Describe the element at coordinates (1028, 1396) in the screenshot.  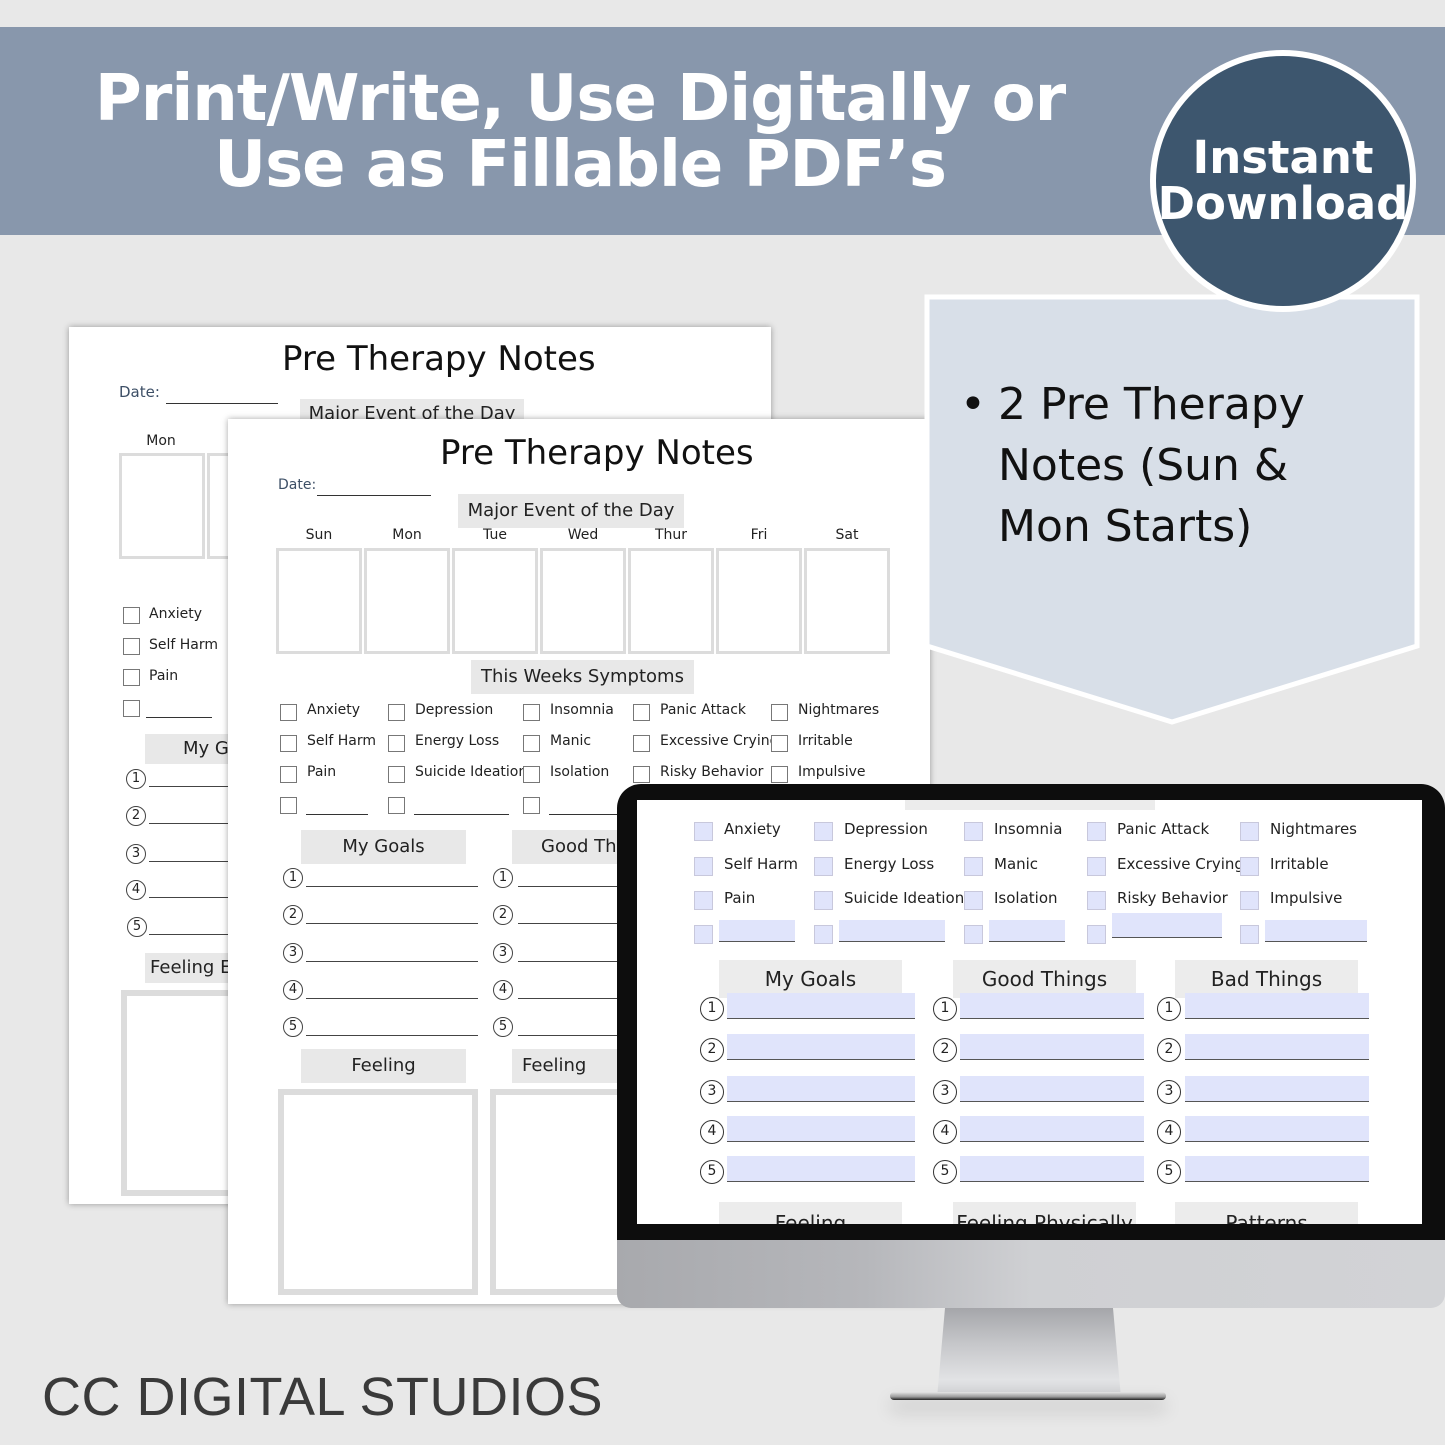
I see `monitor-base` at that location.